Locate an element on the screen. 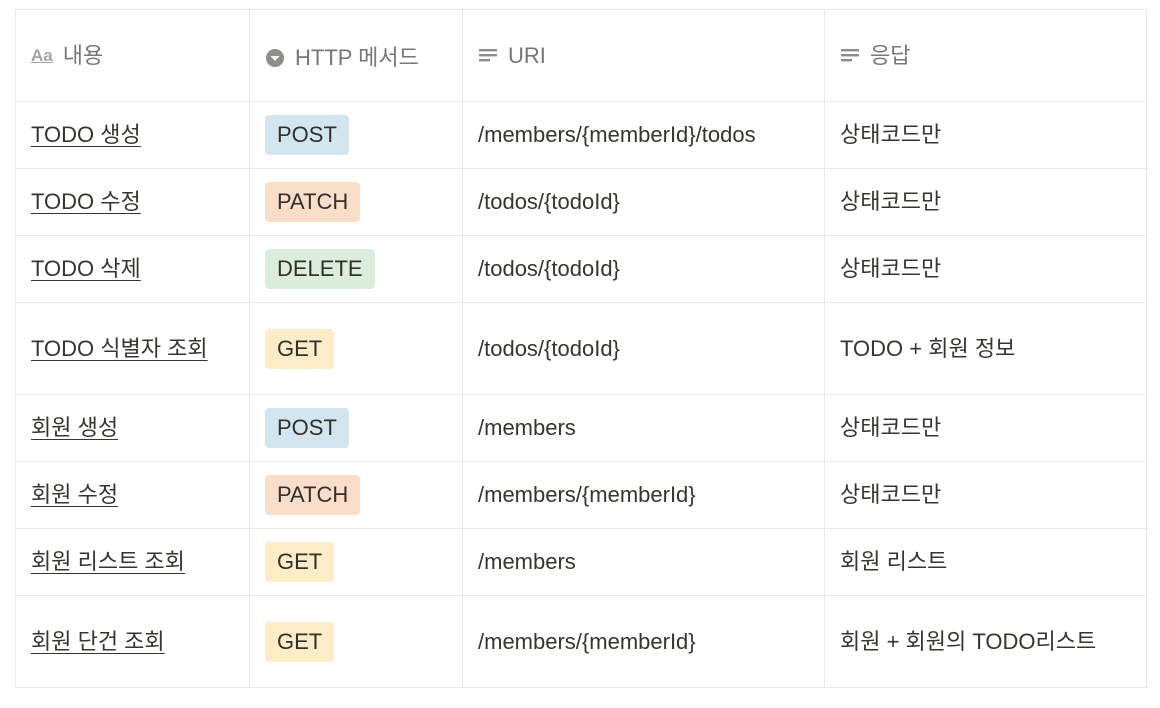 Image resolution: width=1160 pixels, height=708 pixels. table-row: 회원 생성 POST /members 상태코드만 is located at coordinates (581, 428).